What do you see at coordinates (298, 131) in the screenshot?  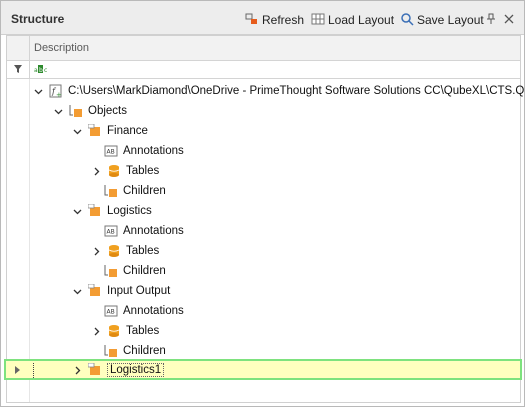 I see `tree-row-finance: Finance` at bounding box center [298, 131].